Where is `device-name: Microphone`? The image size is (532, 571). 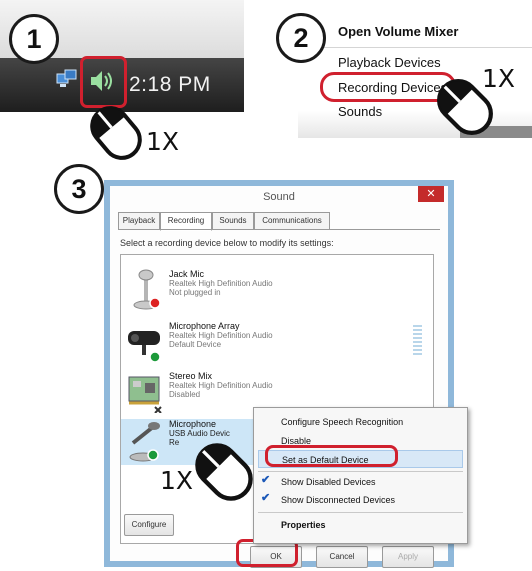
device-name: Microphone is located at coordinates (193, 424).